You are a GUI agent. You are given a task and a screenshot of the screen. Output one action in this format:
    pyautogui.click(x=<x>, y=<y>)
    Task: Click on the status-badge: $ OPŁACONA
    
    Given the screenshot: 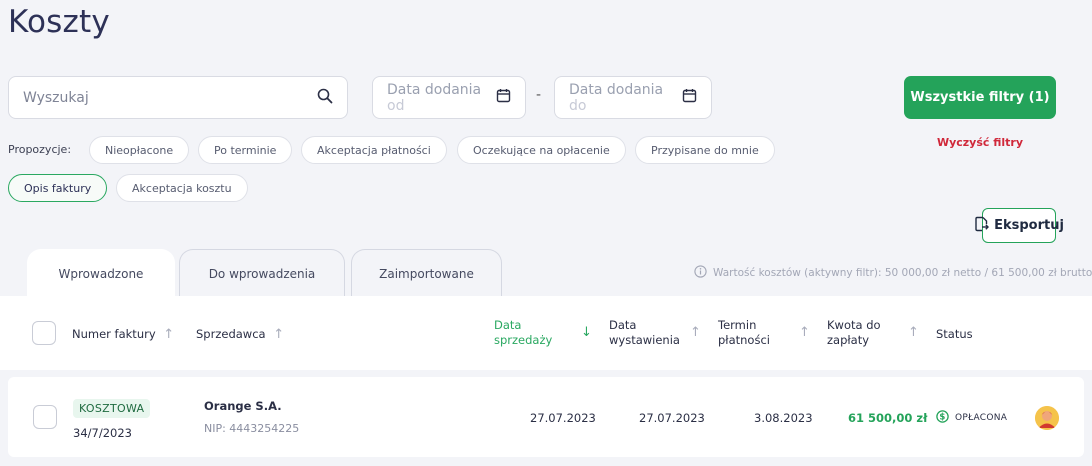 What is the action you would take?
    pyautogui.click(x=971, y=418)
    